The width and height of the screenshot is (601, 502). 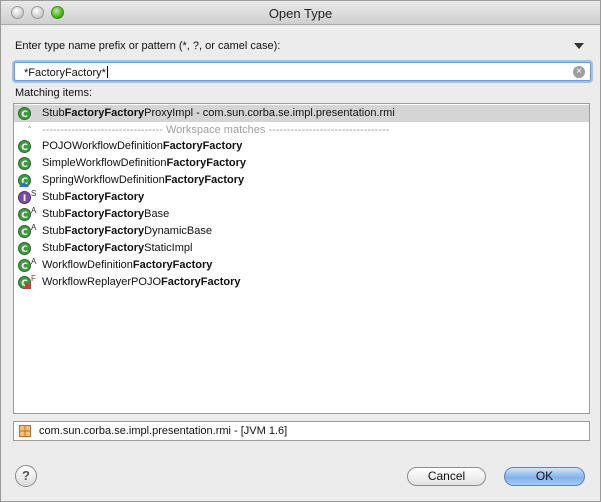 What do you see at coordinates (25, 431) in the screenshot?
I see `package-icon` at bounding box center [25, 431].